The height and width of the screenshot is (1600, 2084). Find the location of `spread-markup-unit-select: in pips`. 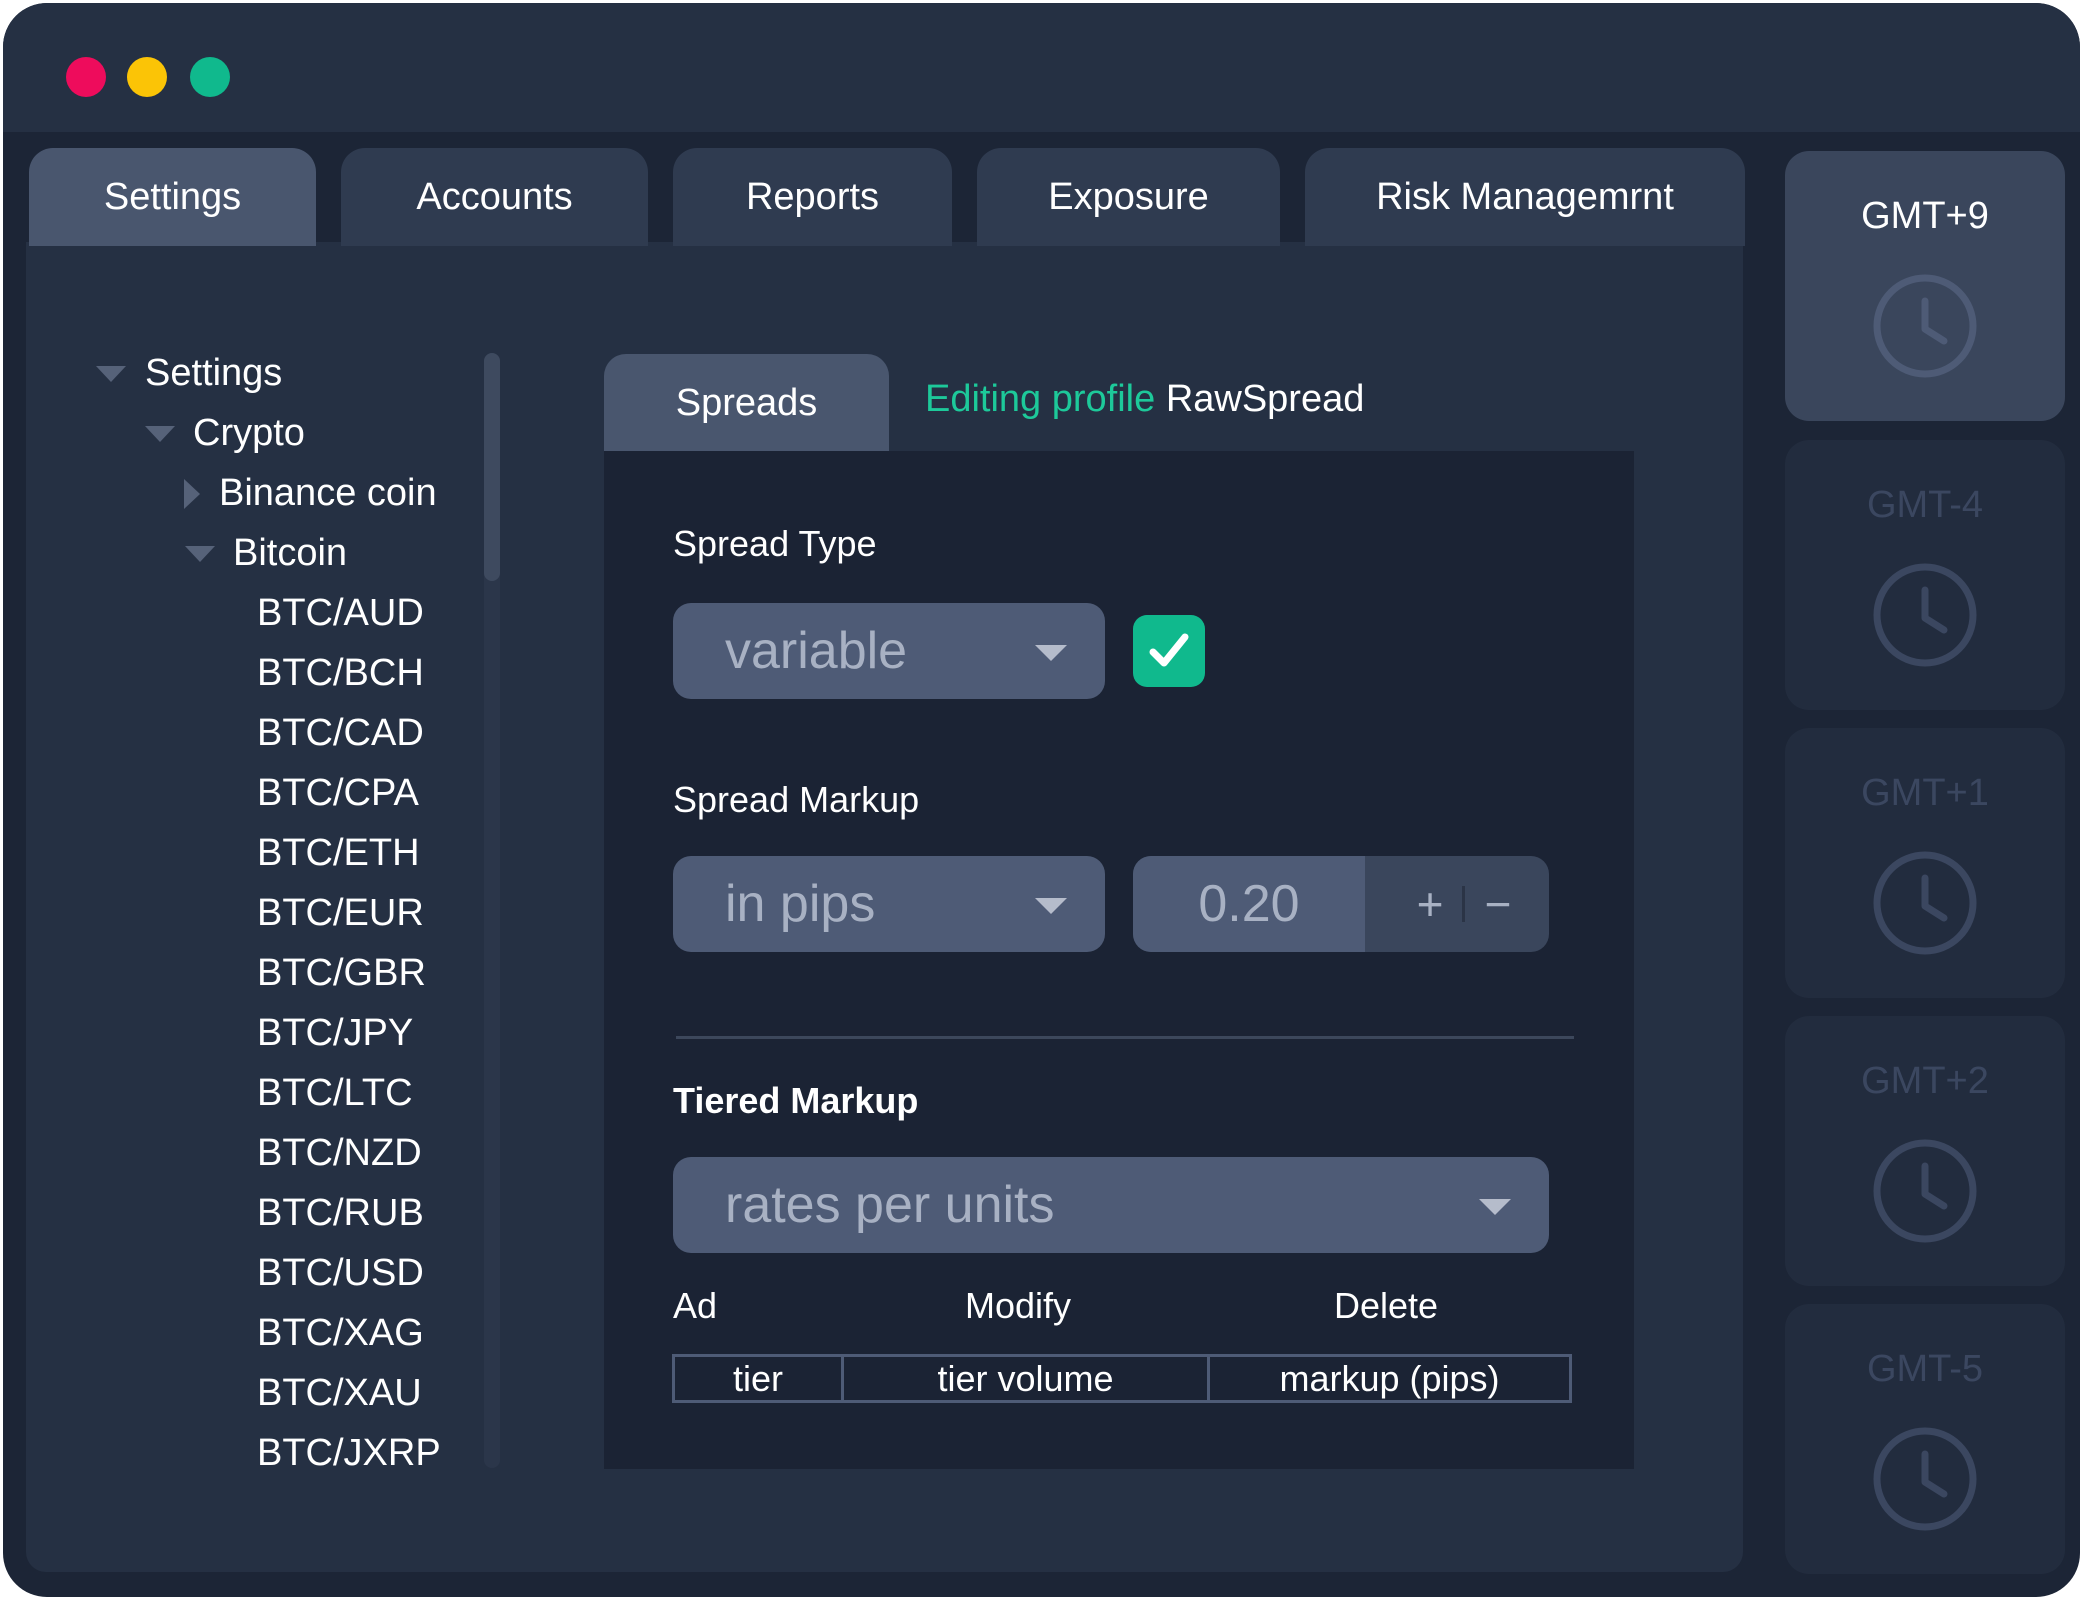

spread-markup-unit-select: in pips is located at coordinates (889, 904).